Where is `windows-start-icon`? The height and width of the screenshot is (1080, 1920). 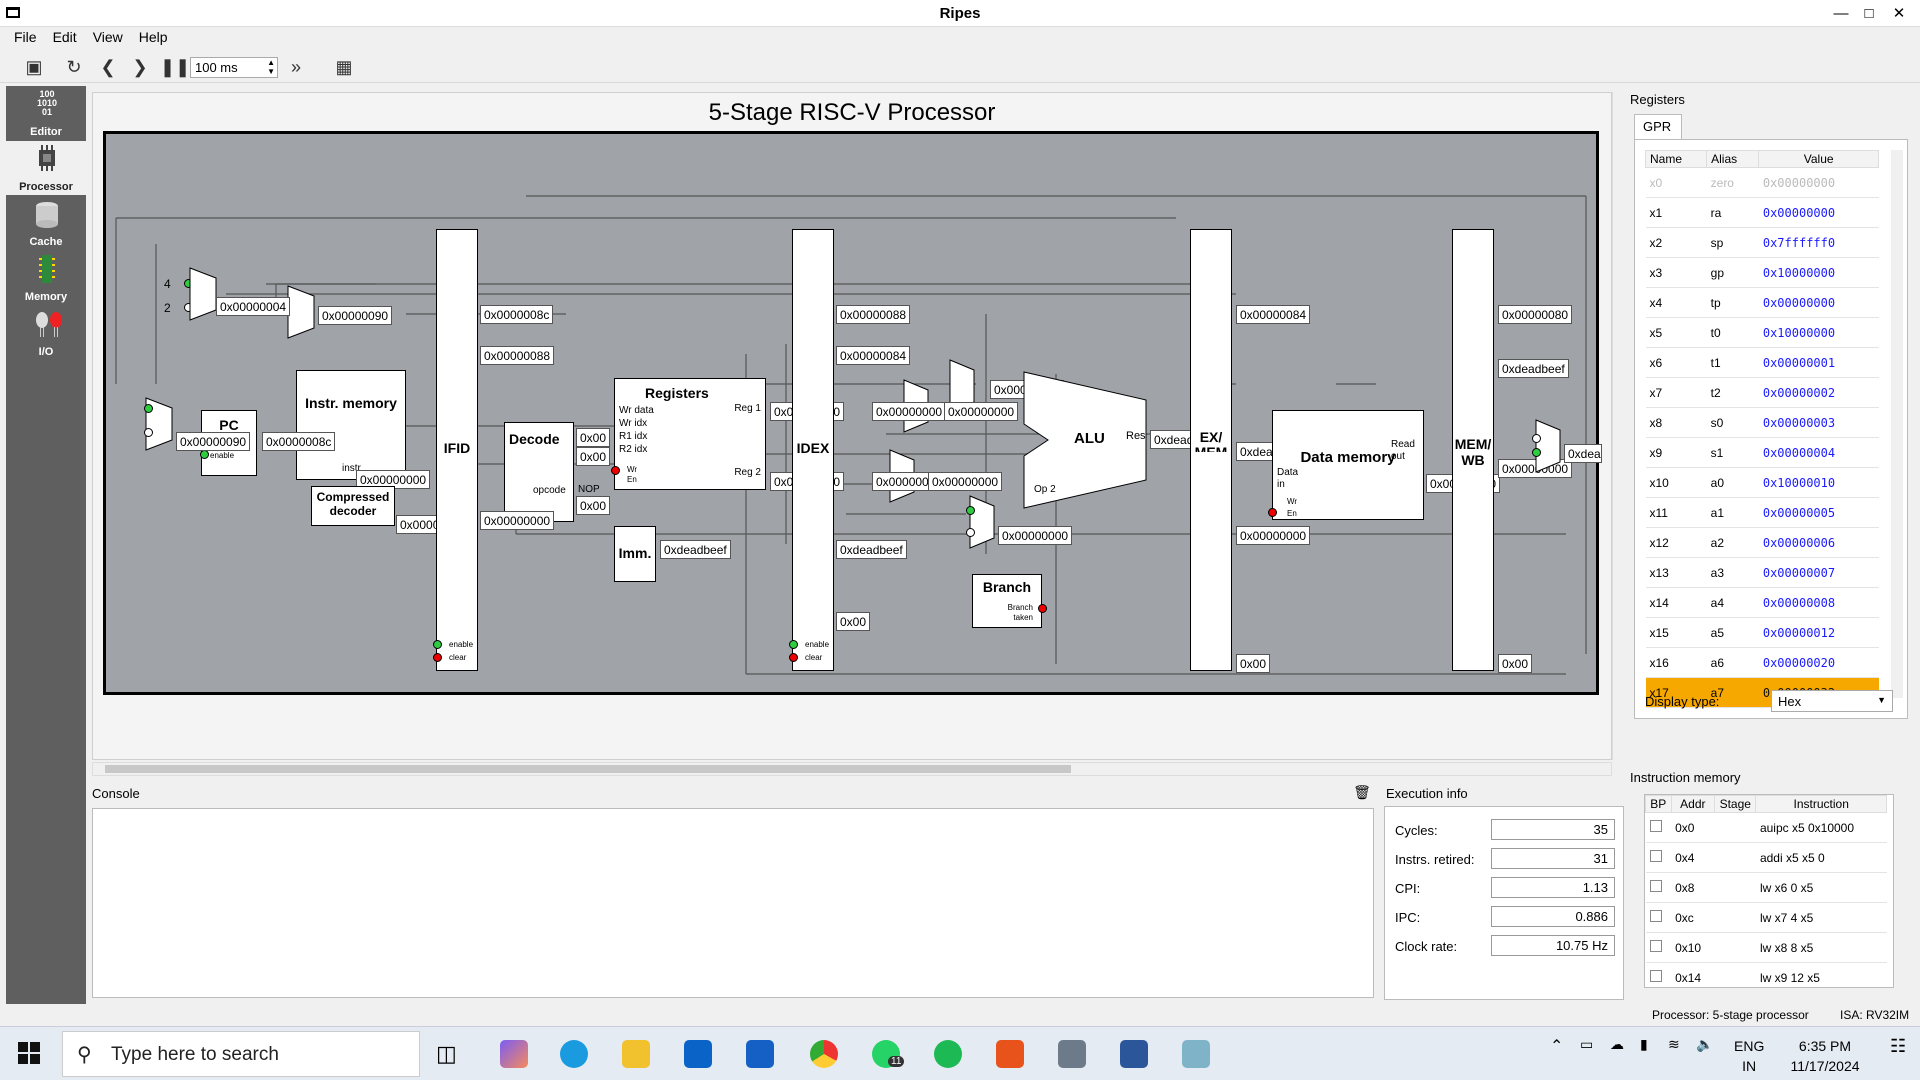
windows-start-icon is located at coordinates (29, 1054).